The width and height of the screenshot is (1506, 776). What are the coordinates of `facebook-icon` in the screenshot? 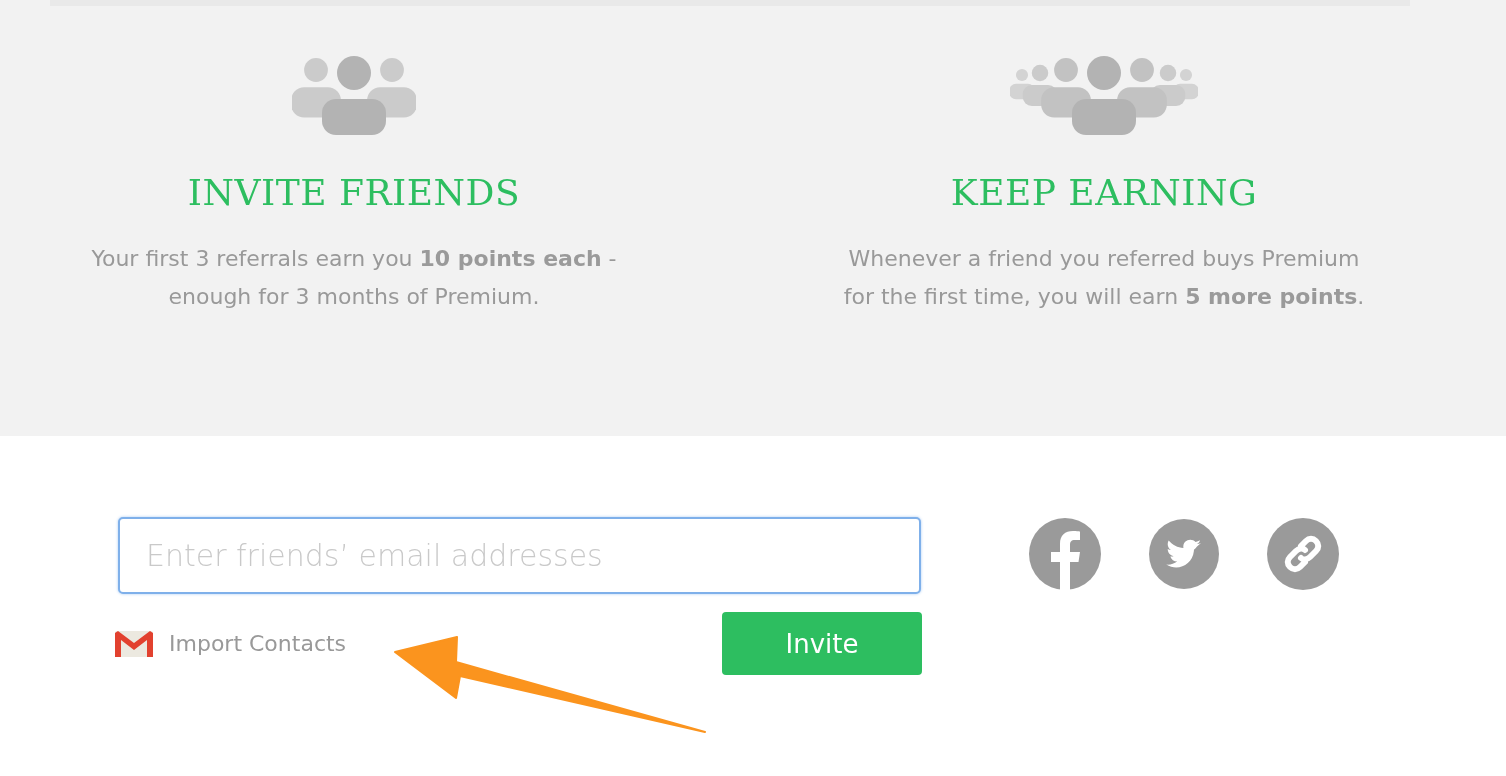 It's located at (1065, 553).